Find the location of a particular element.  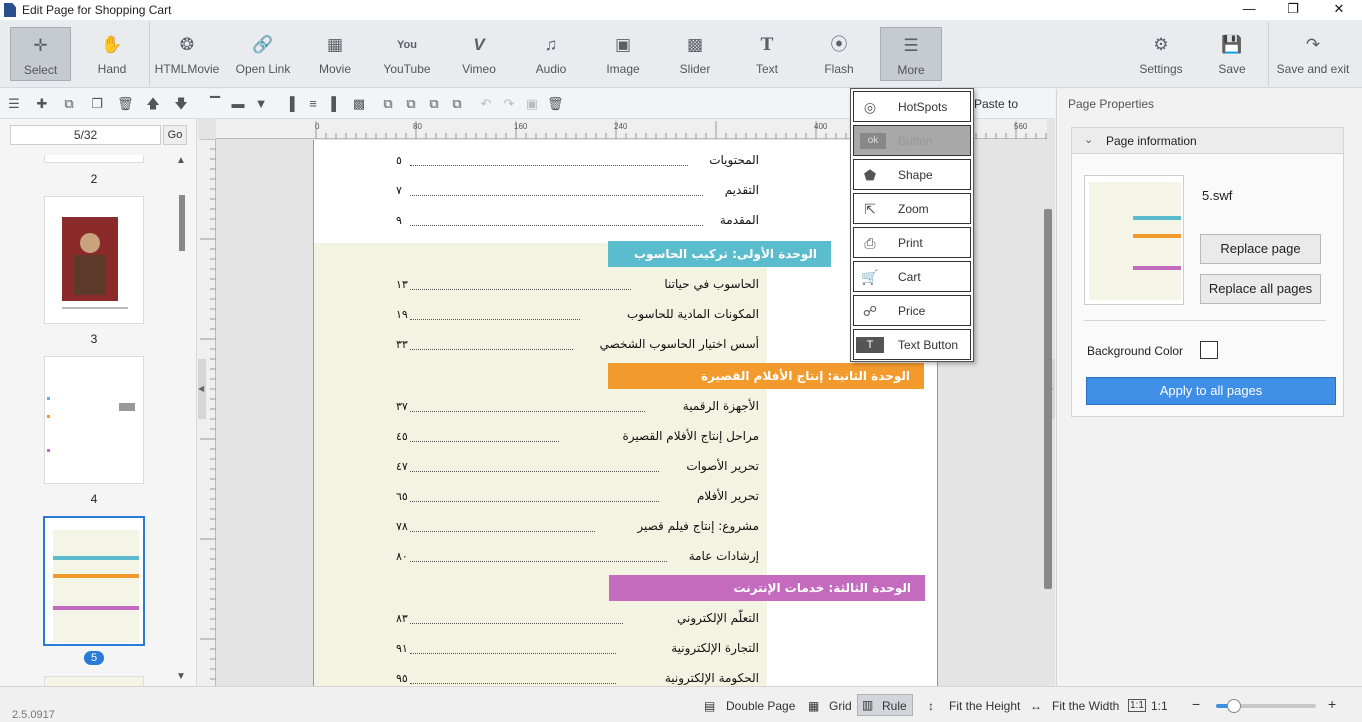

audio-button: ♫ Audio is located at coordinates (551, 54).